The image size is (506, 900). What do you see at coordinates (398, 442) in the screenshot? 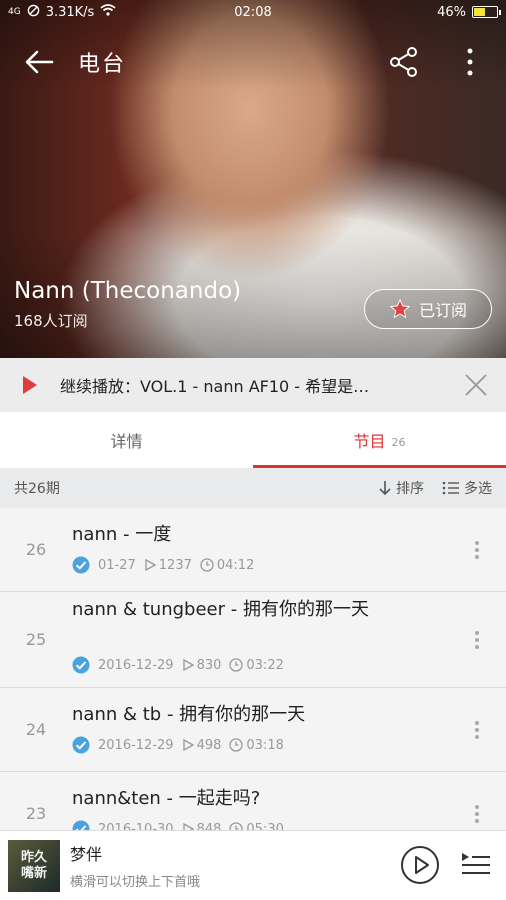
I see `tab-episodes-count: 26` at bounding box center [398, 442].